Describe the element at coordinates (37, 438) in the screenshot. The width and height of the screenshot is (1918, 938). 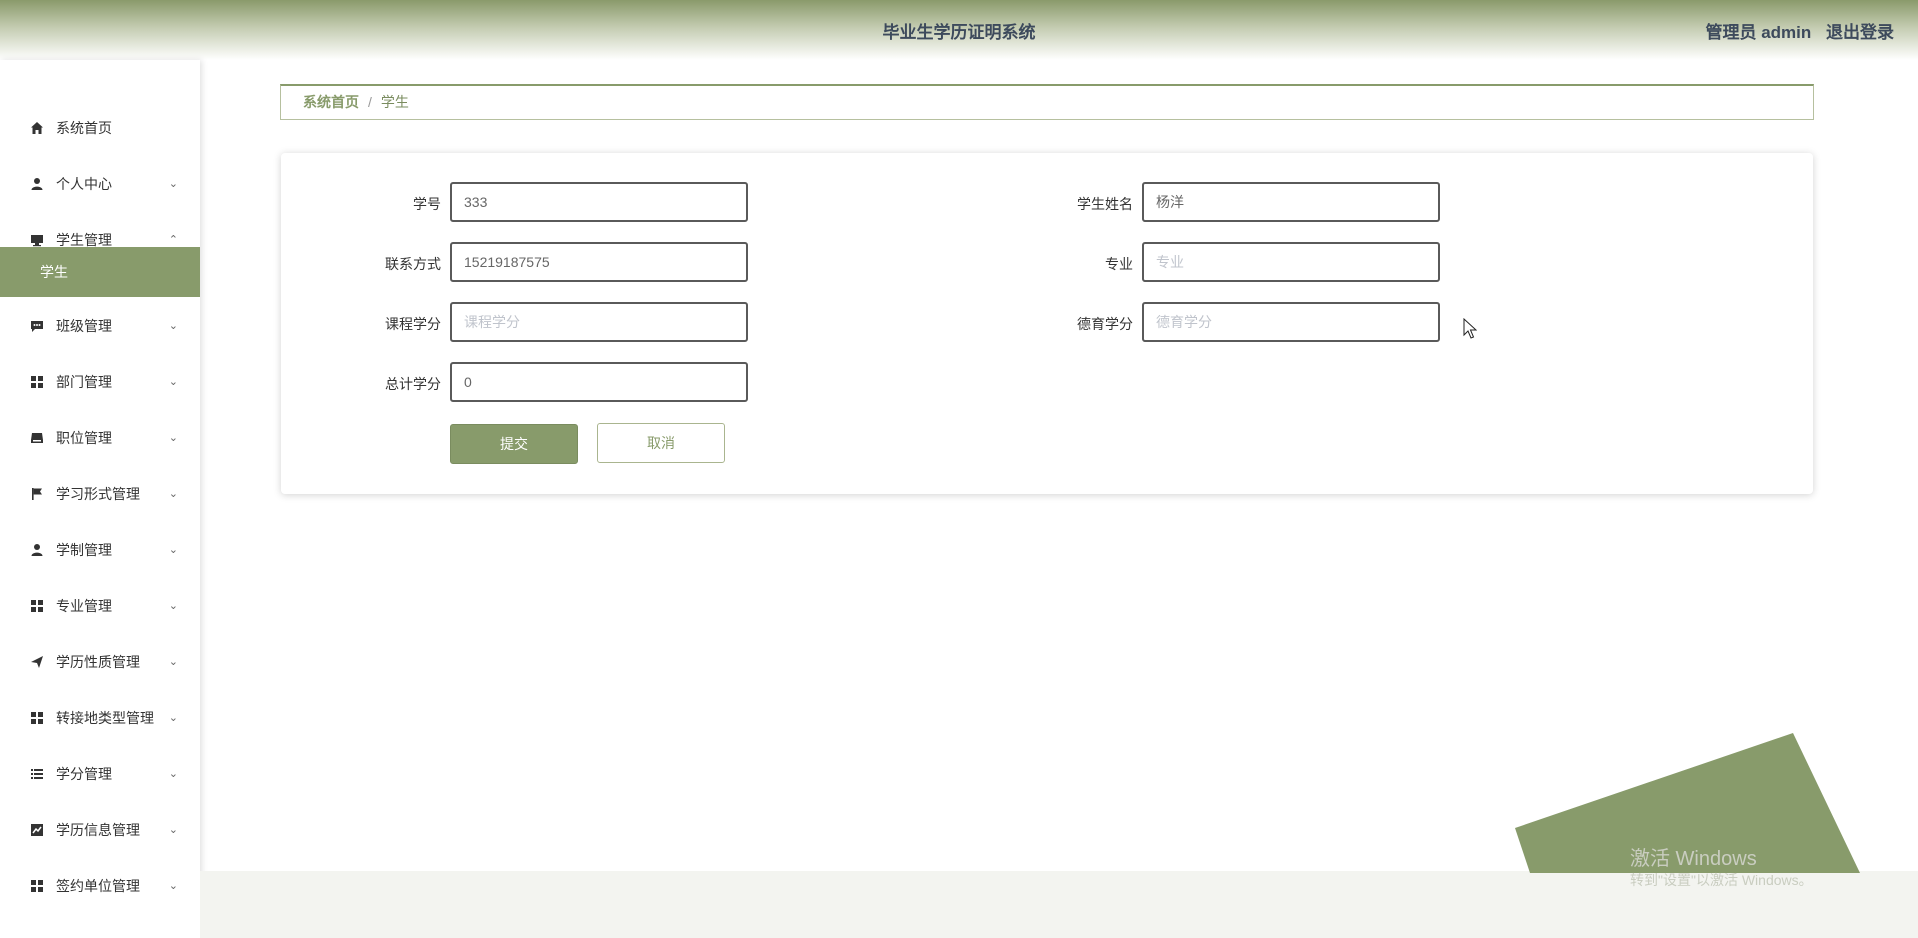
I see `tray-icon` at that location.